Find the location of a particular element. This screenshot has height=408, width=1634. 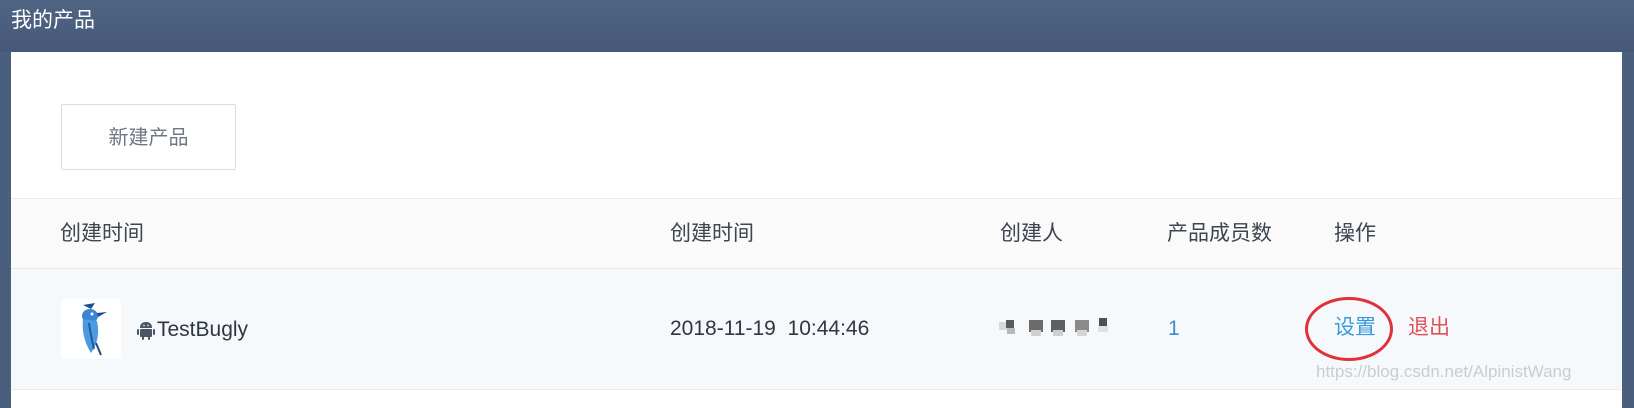

app-name-link: TestBugly is located at coordinates (202, 330).